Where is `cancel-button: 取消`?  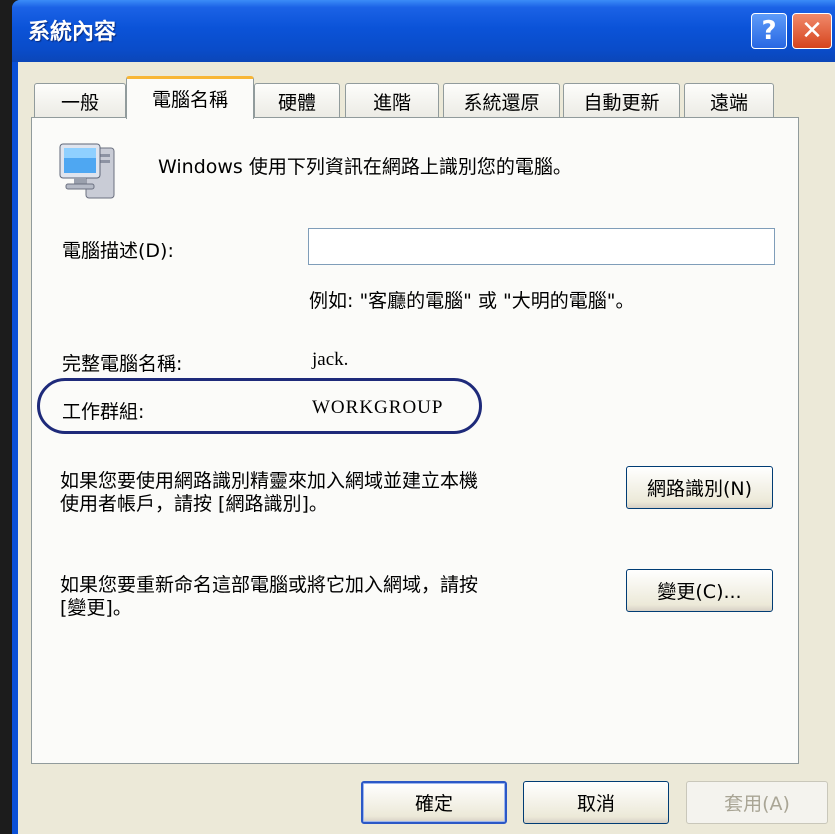 cancel-button: 取消 is located at coordinates (596, 802).